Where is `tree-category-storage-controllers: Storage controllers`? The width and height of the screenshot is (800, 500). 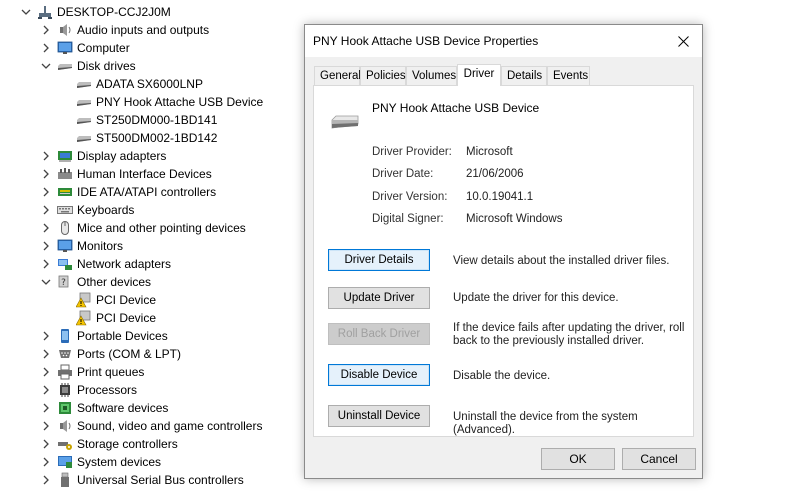 tree-category-storage-controllers: Storage controllers is located at coordinates (109, 444).